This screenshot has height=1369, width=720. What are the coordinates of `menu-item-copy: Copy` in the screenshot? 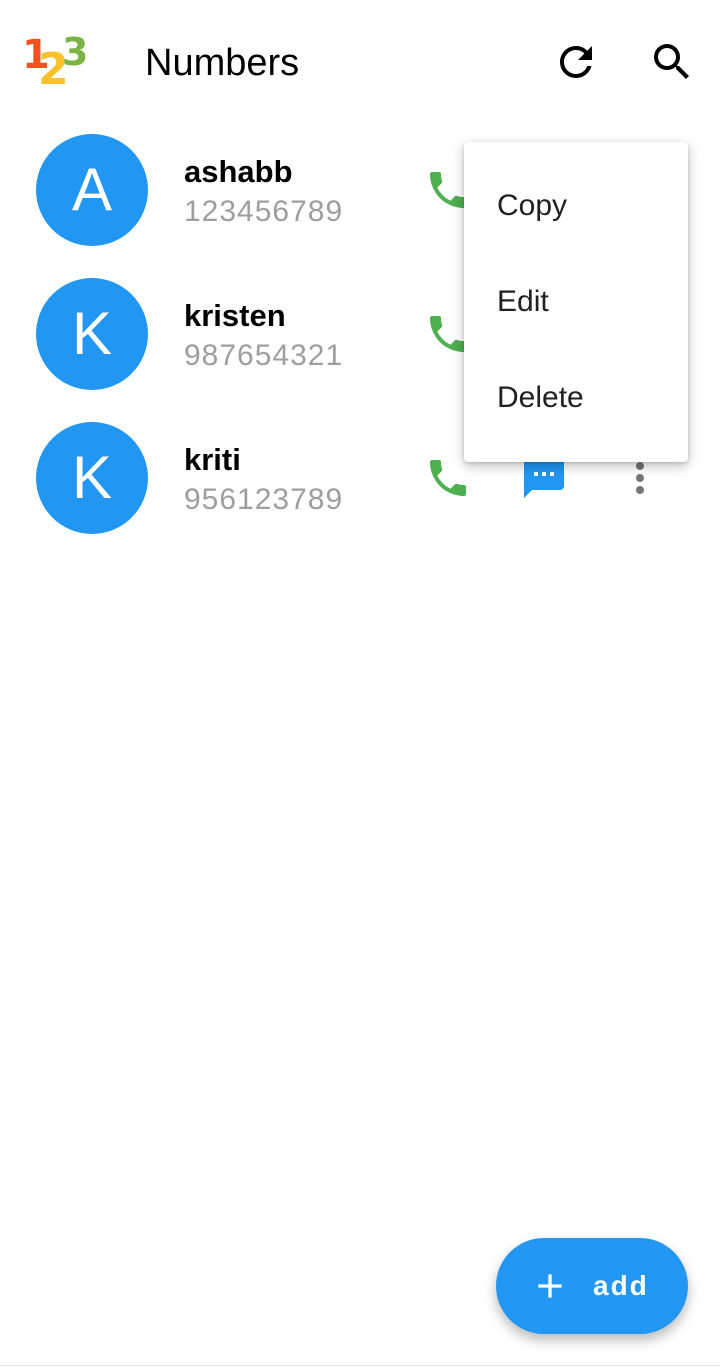 It's located at (576, 206).